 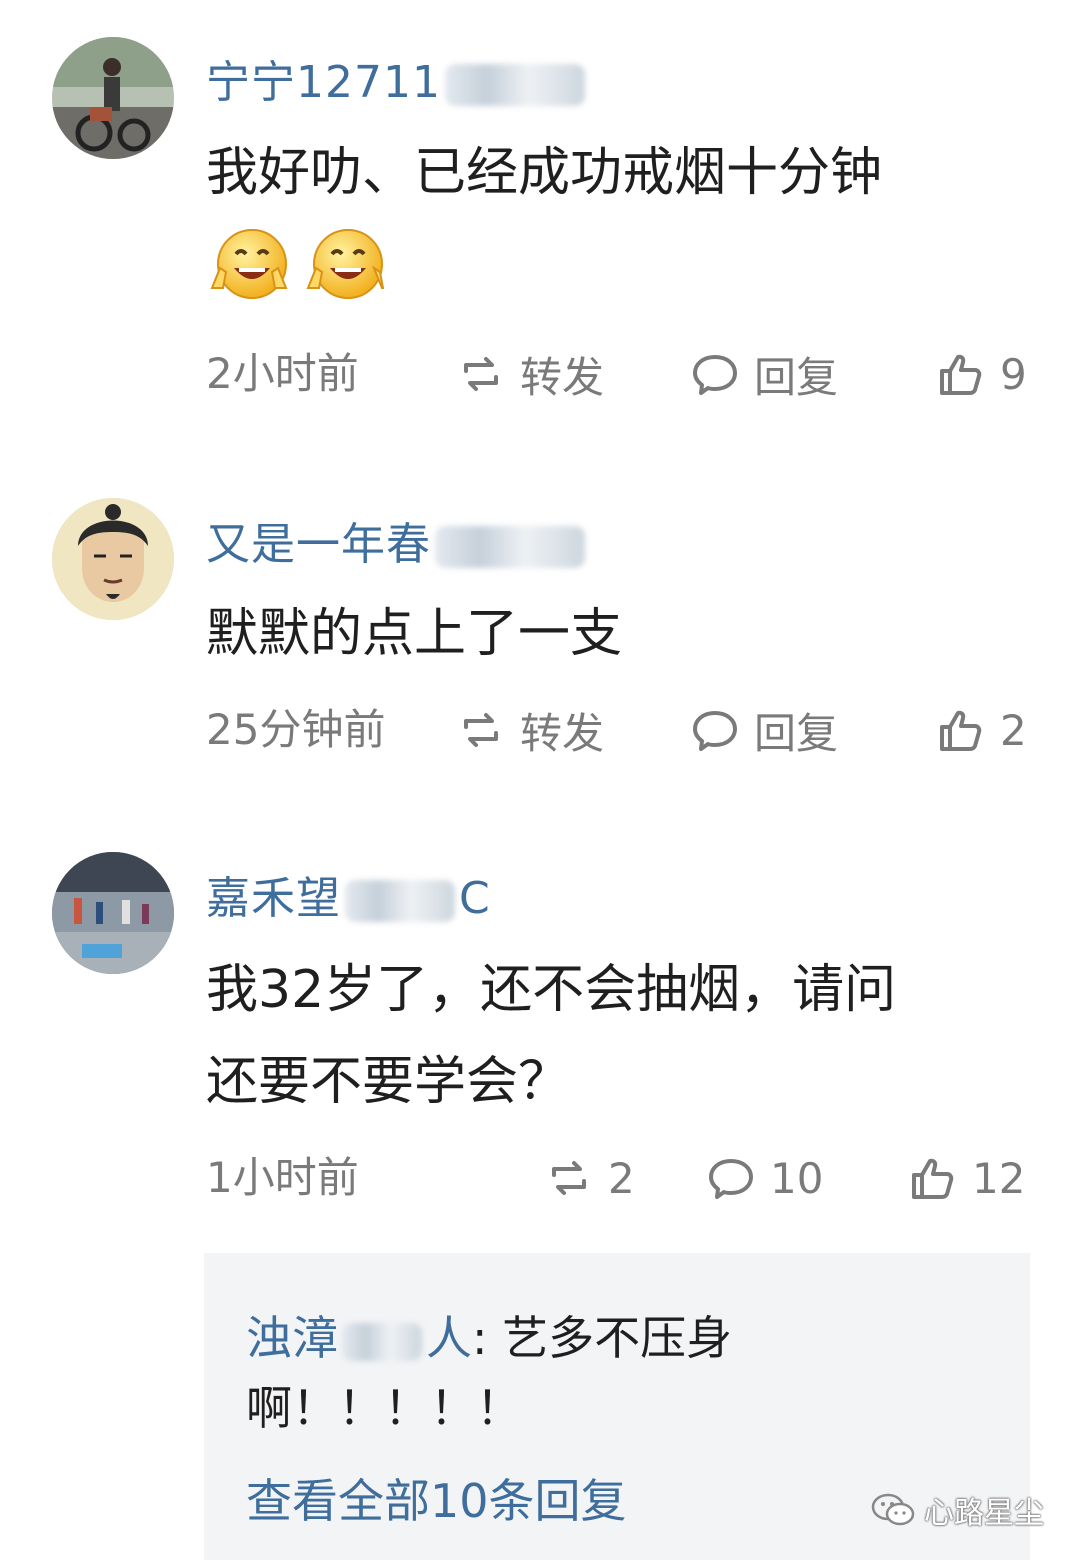 What do you see at coordinates (296, 729) in the screenshot?
I see `timestamp: 25分钟前` at bounding box center [296, 729].